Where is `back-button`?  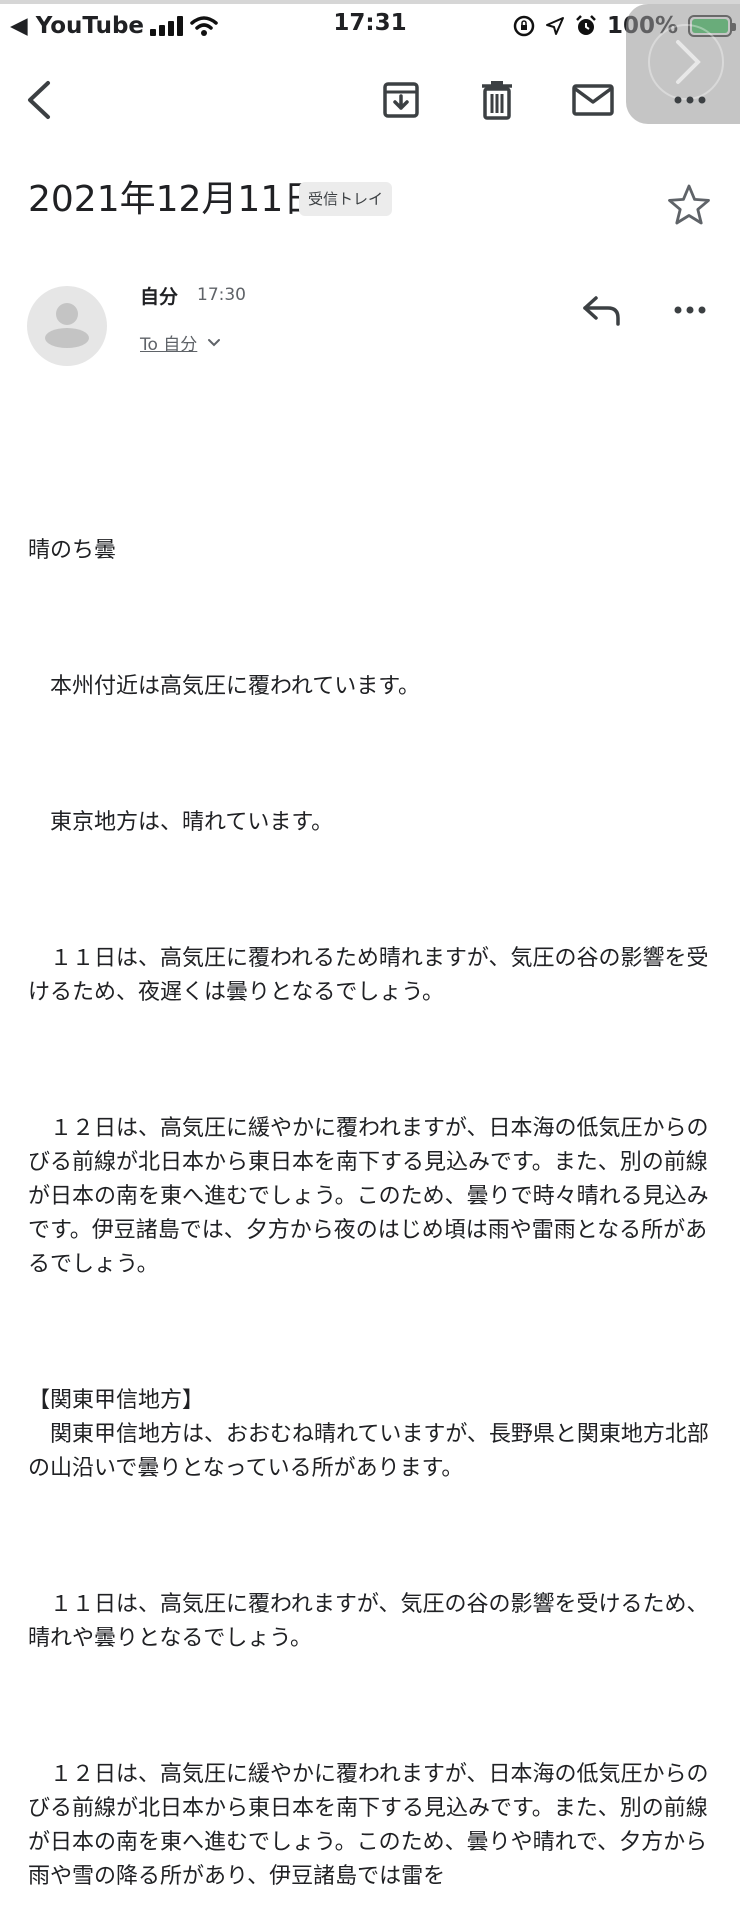
back-button is located at coordinates (40, 100).